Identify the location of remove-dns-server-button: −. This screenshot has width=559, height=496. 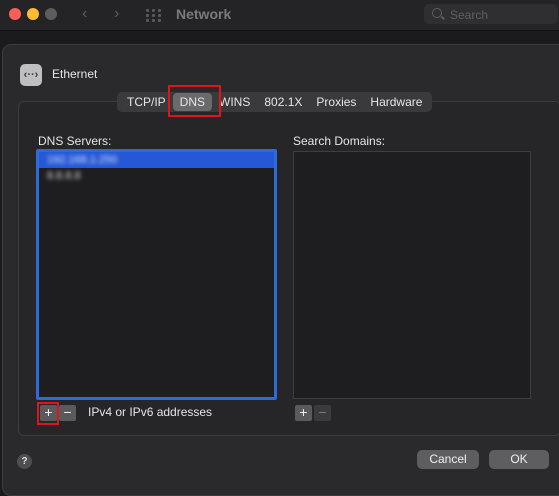
(67, 413).